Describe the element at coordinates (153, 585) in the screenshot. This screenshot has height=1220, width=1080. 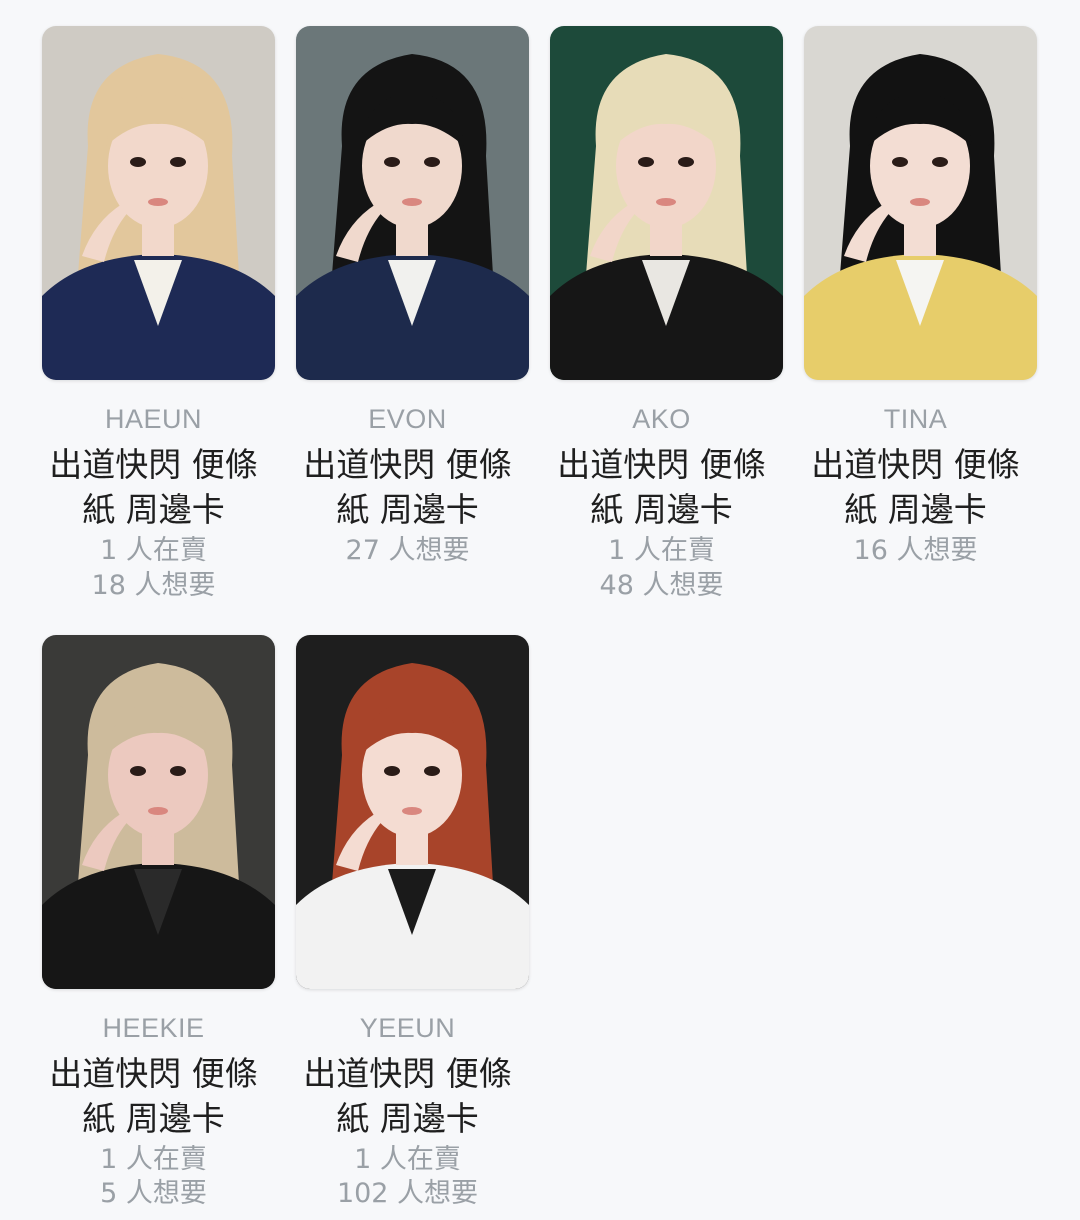
I see `wanted-count: 18 人想要` at that location.